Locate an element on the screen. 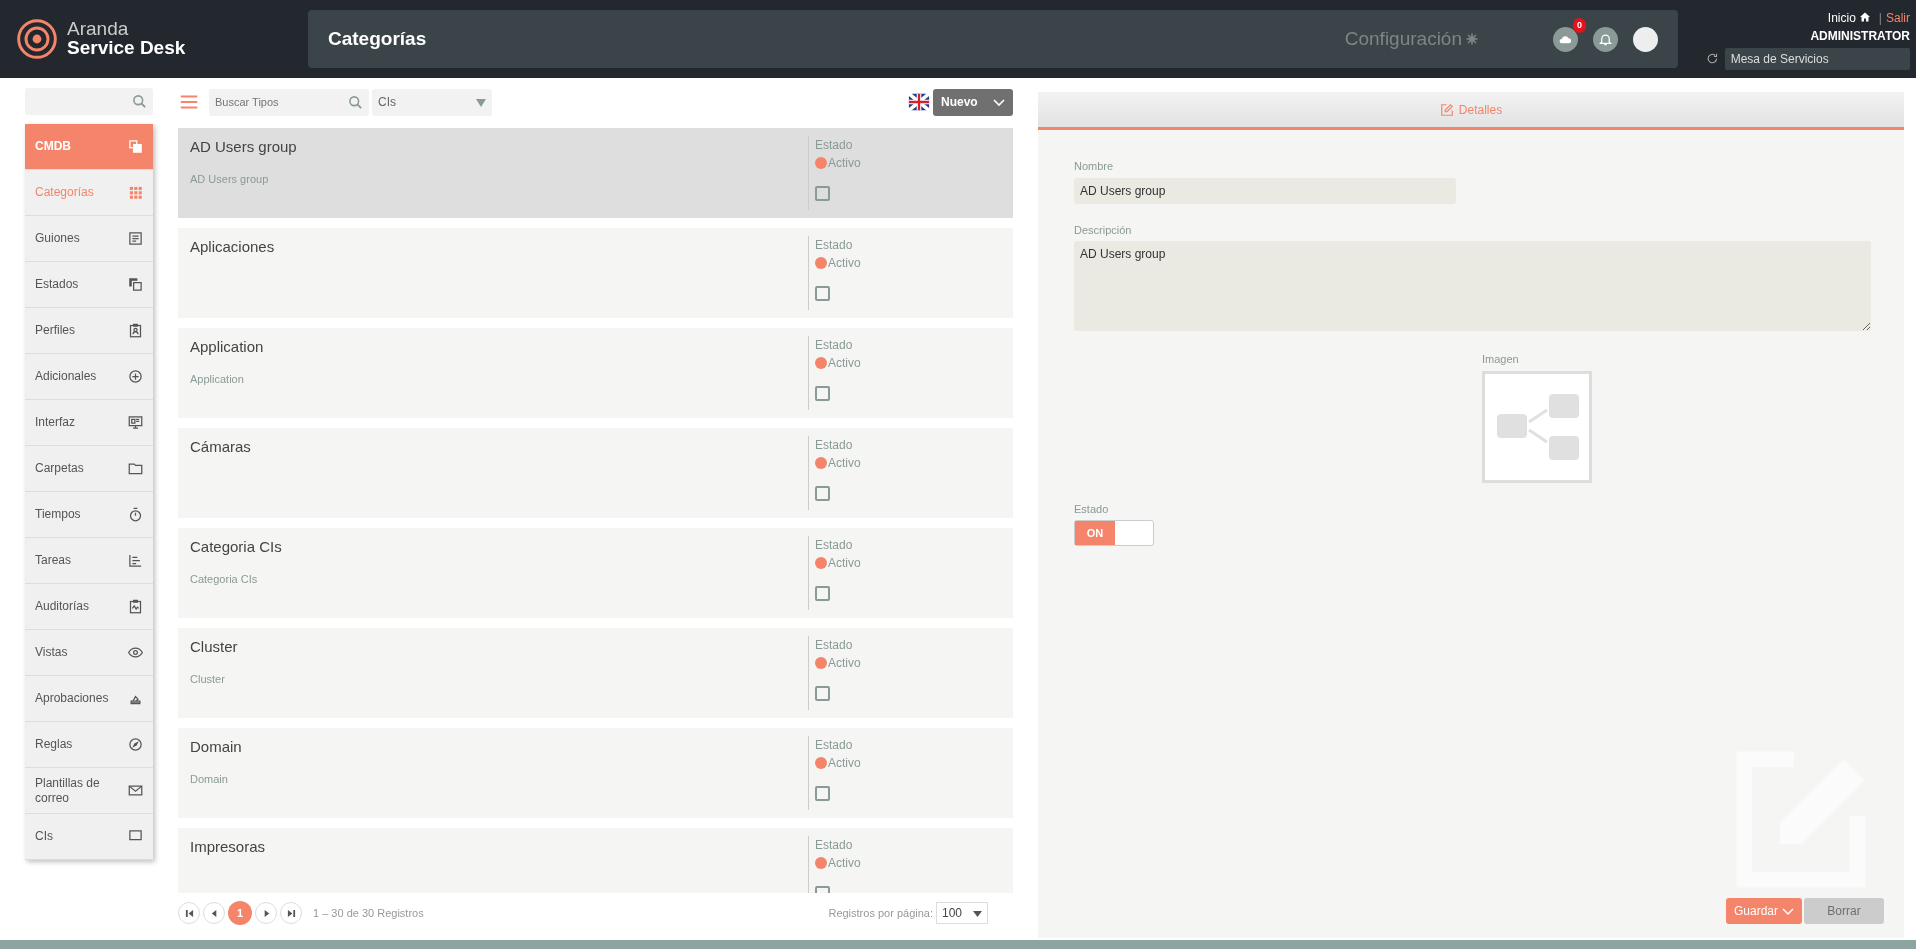 Image resolution: width=1916 pixels, height=949 pixels. per-page-select: 100 is located at coordinates (962, 913).